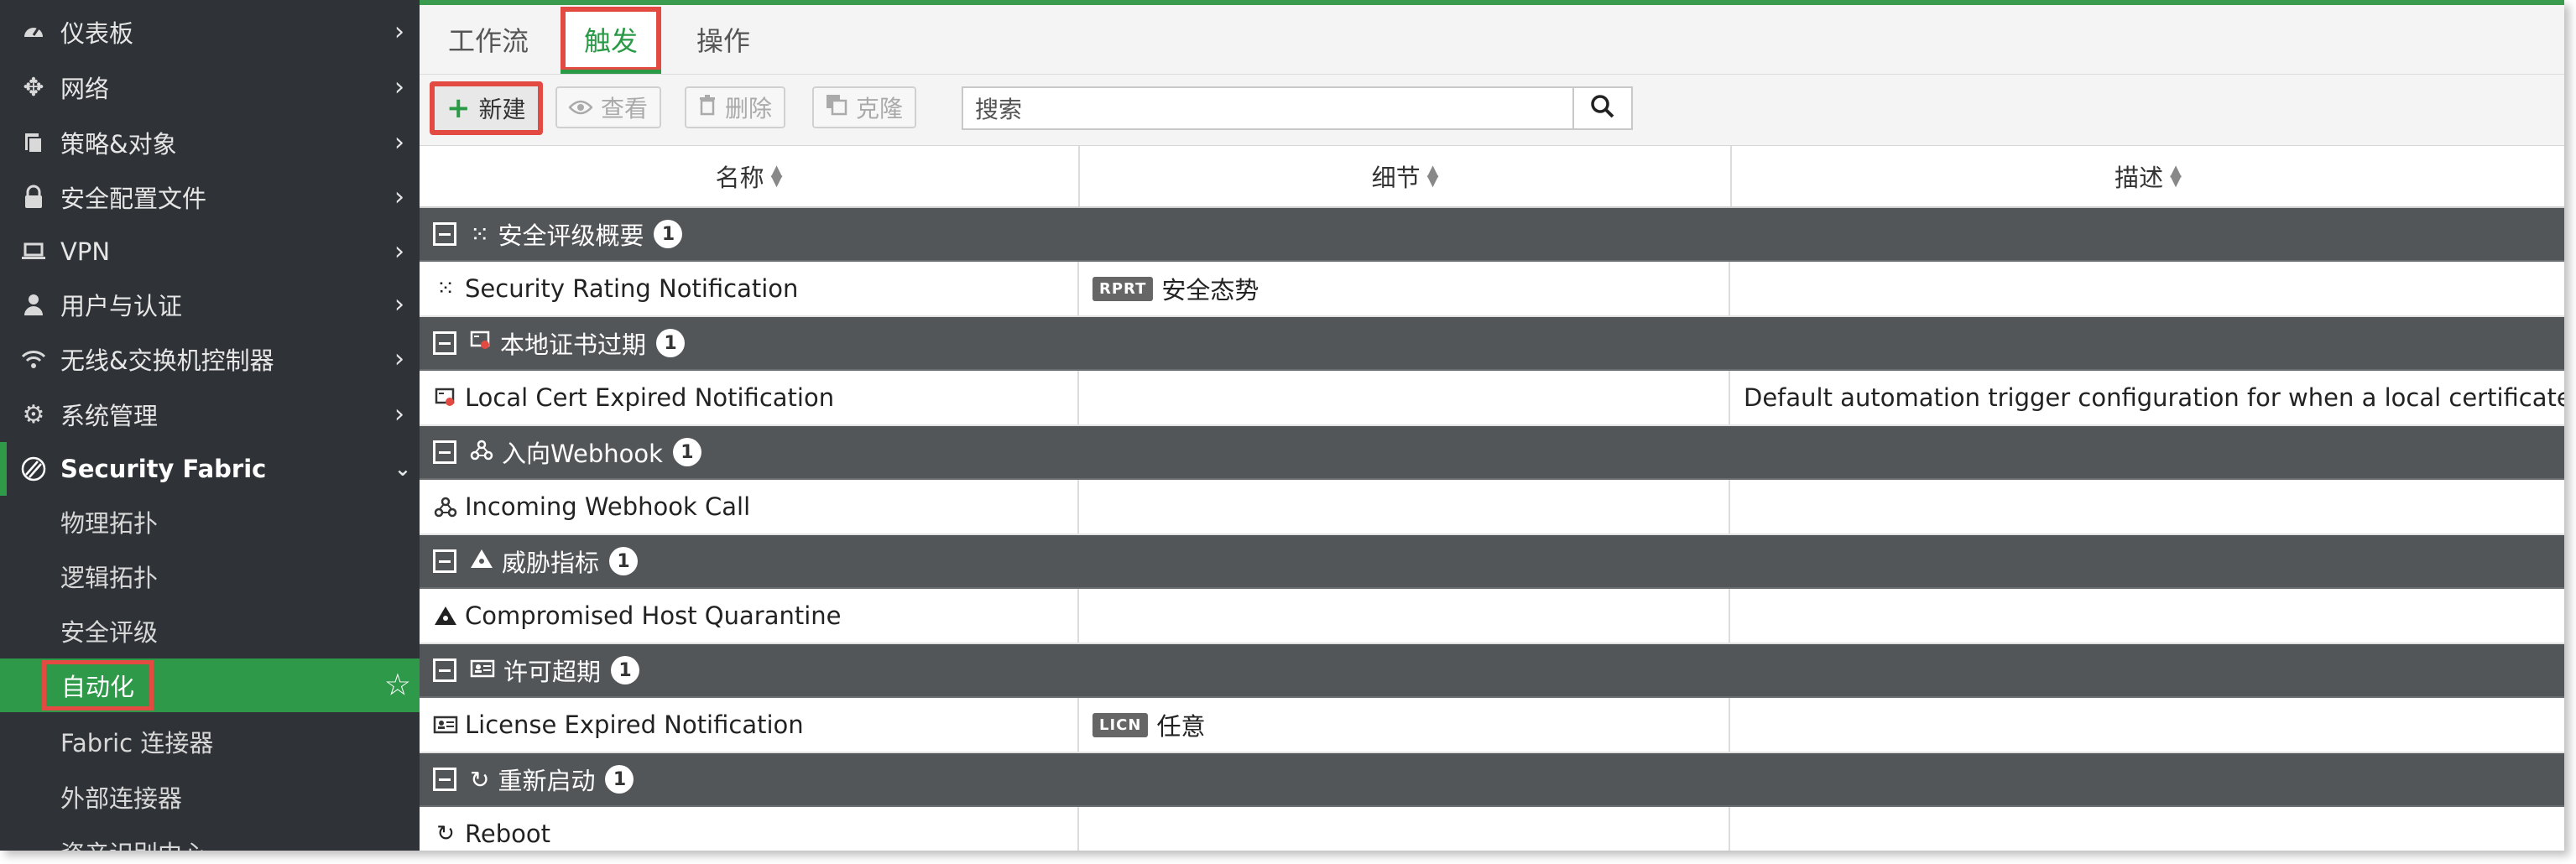  What do you see at coordinates (33, 32) in the screenshot?
I see `dashboard-icon` at bounding box center [33, 32].